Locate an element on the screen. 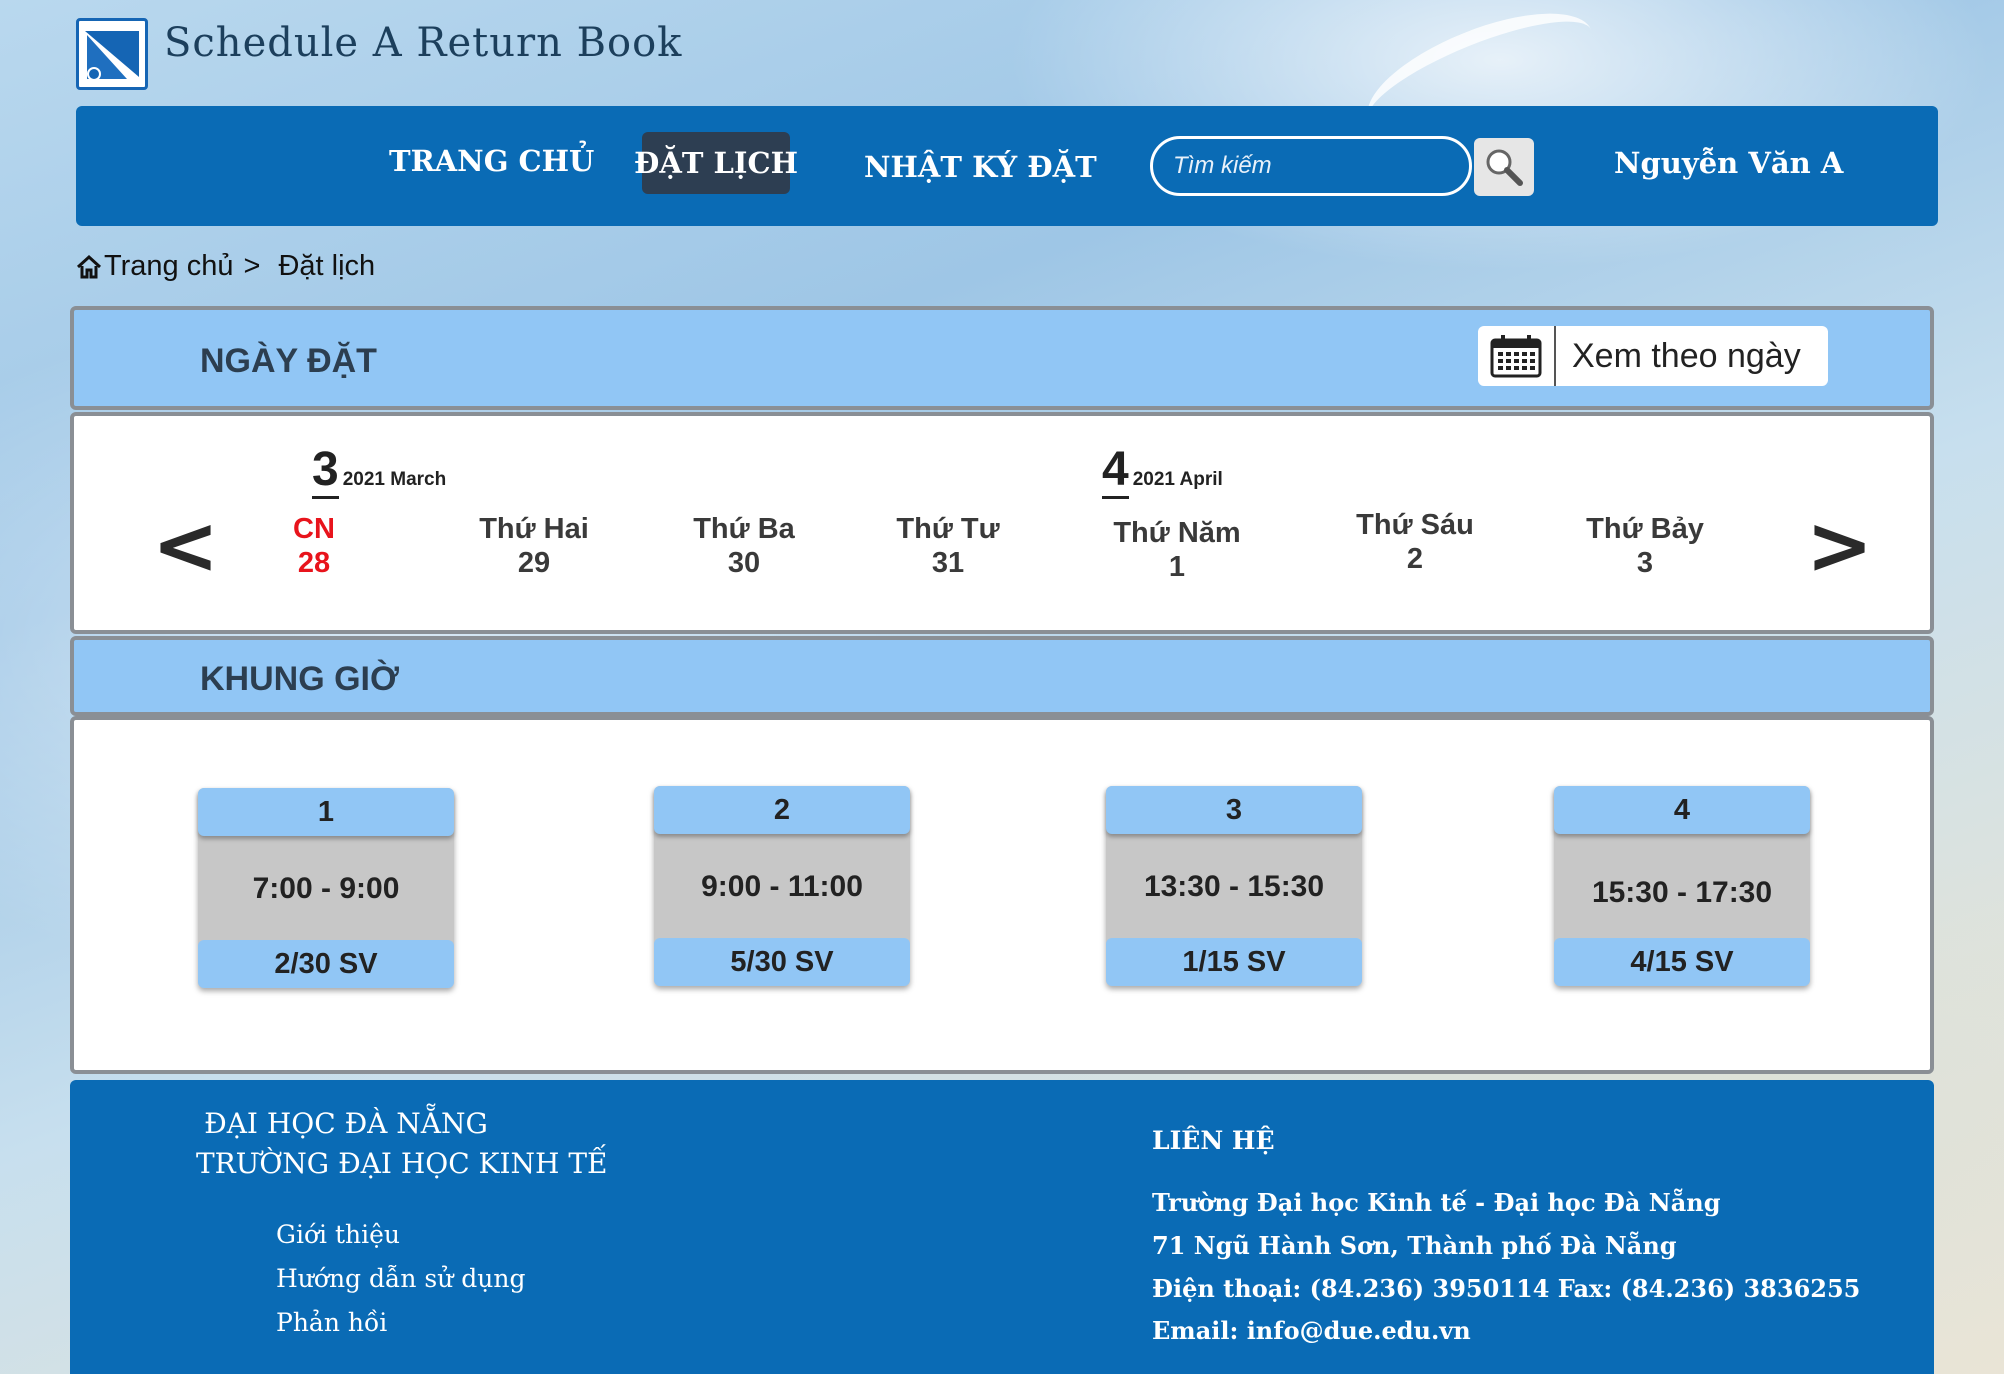 The height and width of the screenshot is (1374, 2004). day-sunday: CN 28 is located at coordinates (314, 546).